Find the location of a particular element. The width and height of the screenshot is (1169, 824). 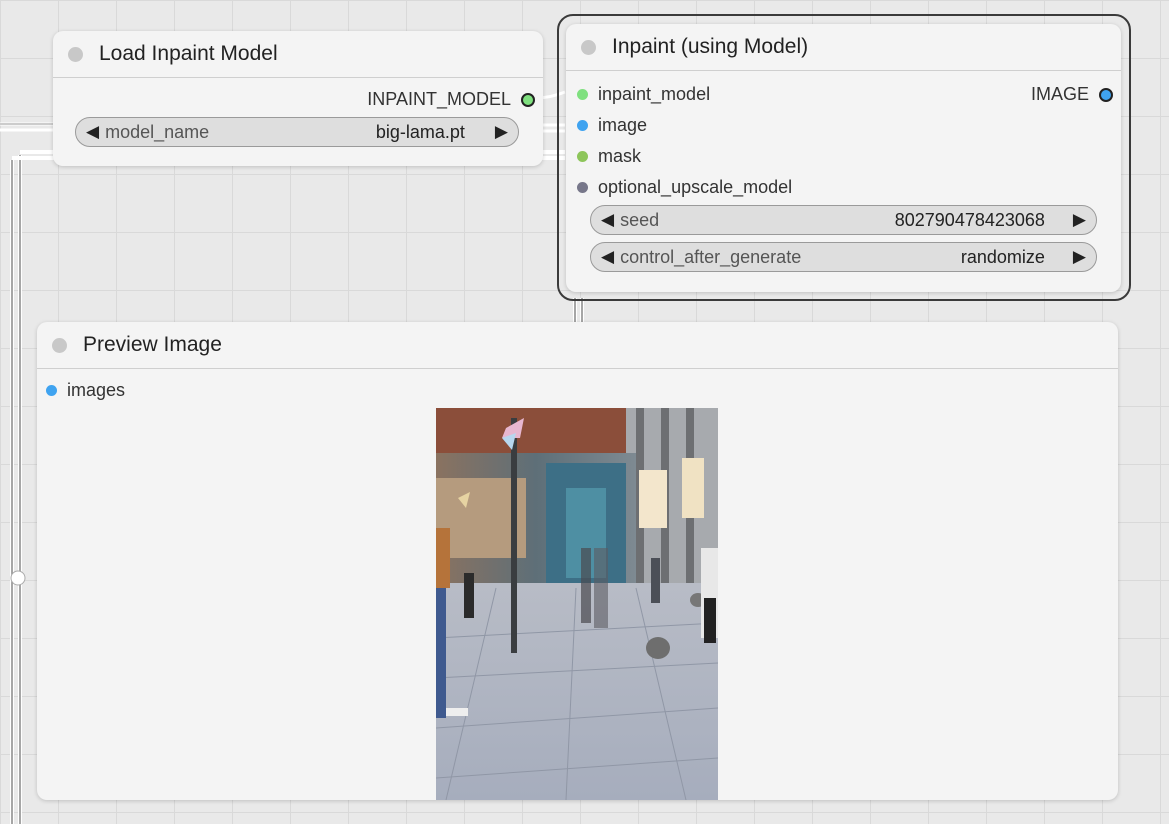

node-header: Inpaint (using Model) is located at coordinates (843, 47).